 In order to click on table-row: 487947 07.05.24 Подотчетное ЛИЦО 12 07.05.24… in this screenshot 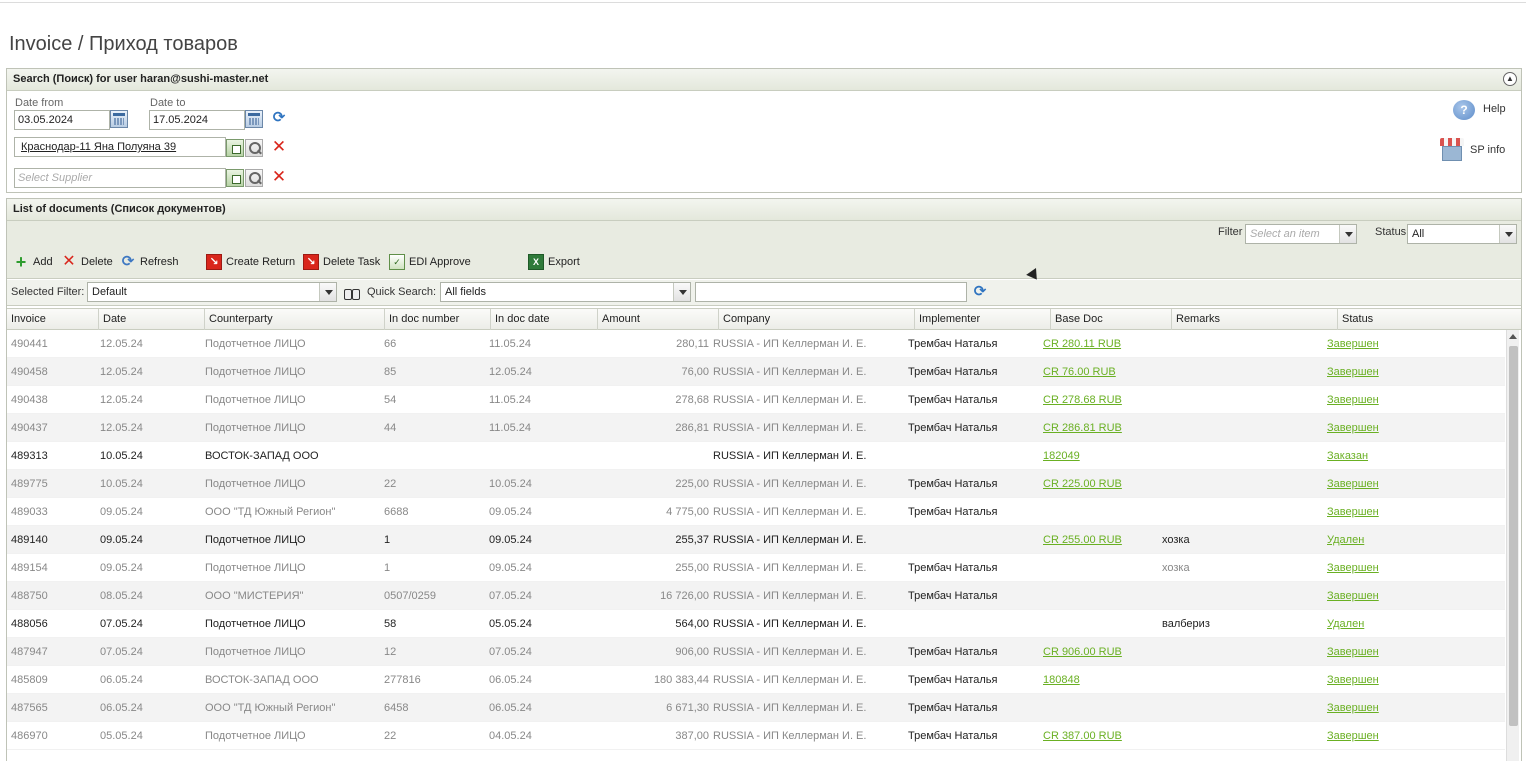, I will do `click(756, 652)`.